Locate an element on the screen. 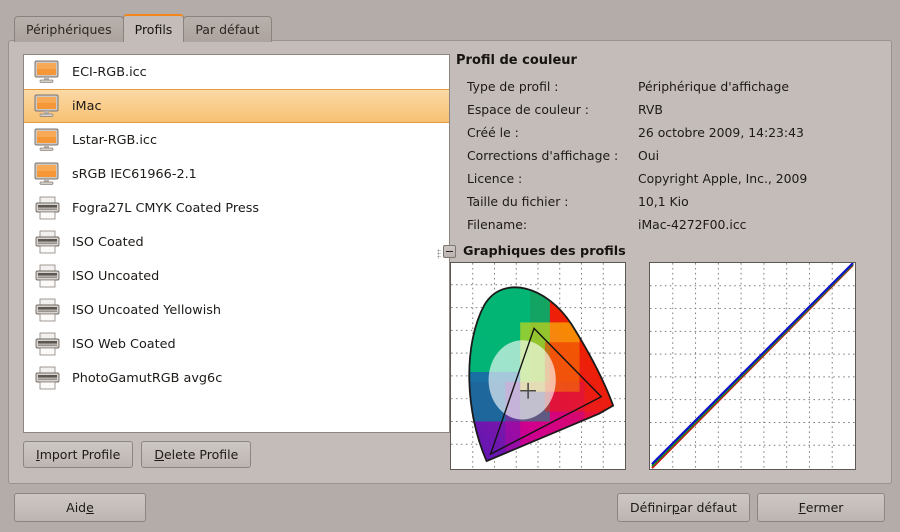 This screenshot has height=532, width=900. detail-value: Copyright Apple, Inc., 2009 is located at coordinates (723, 178).